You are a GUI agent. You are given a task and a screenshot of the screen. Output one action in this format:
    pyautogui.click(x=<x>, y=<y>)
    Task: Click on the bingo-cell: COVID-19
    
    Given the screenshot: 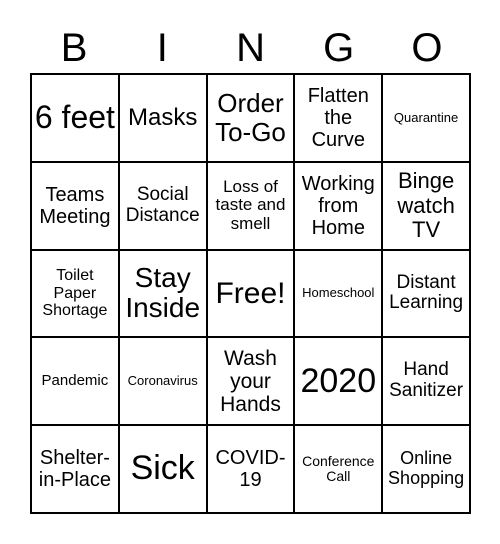 What is the action you would take?
    pyautogui.click(x=250, y=469)
    